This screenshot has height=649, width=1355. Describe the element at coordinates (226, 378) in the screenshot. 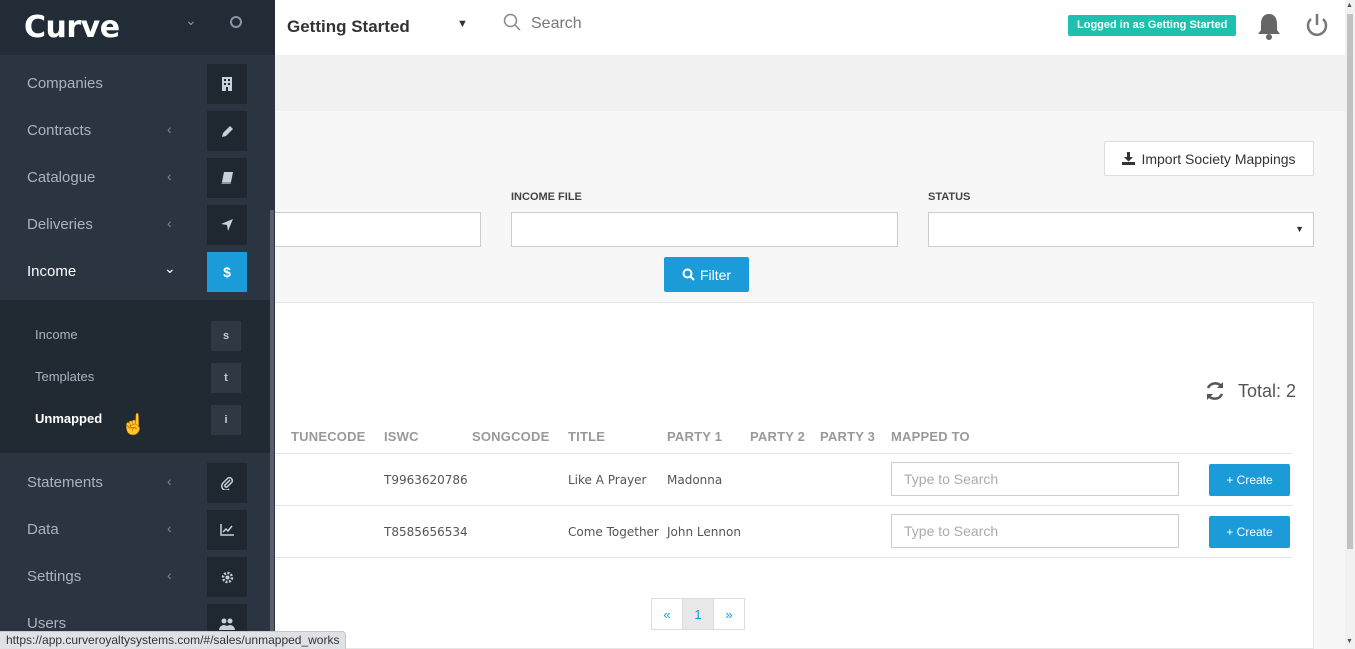

I see `letter-t-icon: t` at that location.